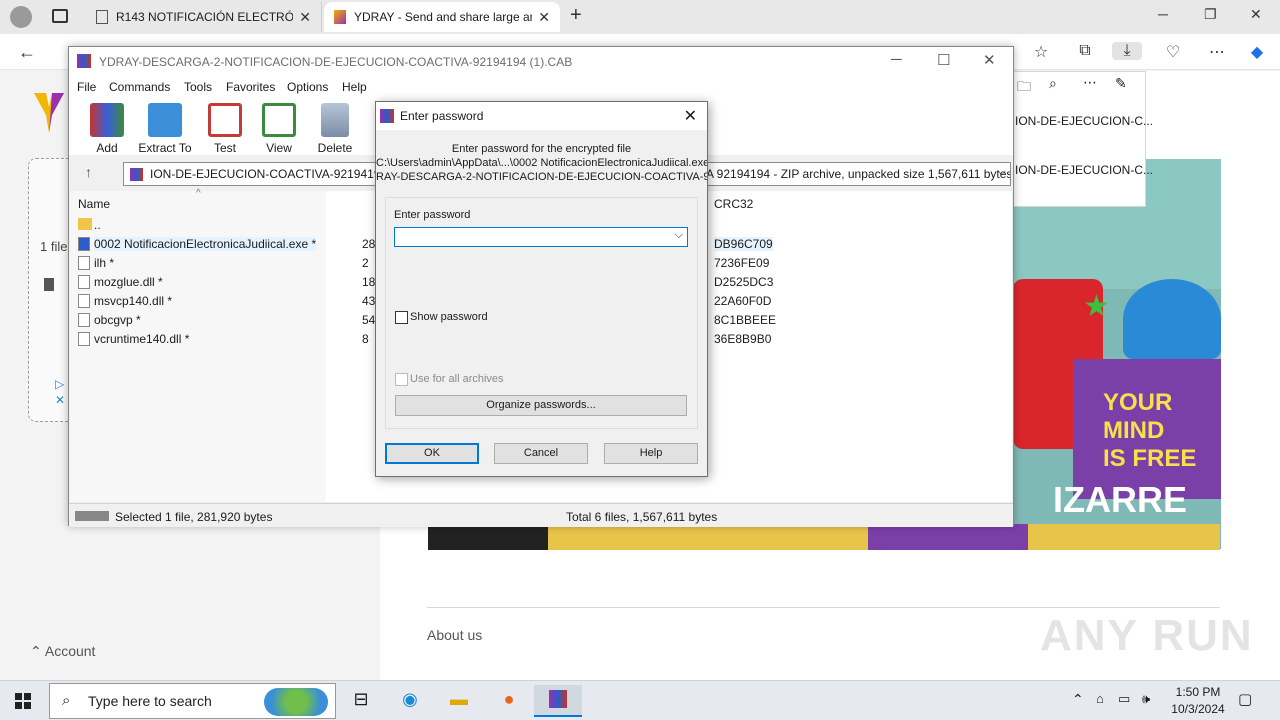 This screenshot has height=720, width=1280. Describe the element at coordinates (410, 701) in the screenshot. I see `edge-icon: ◉` at that location.